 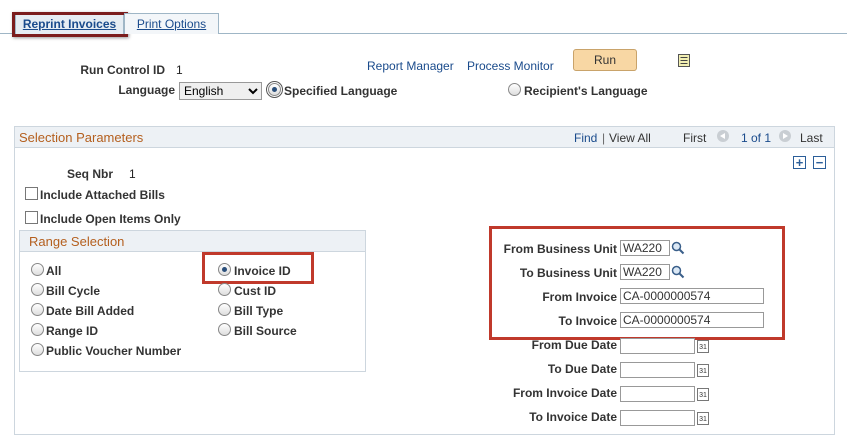 What do you see at coordinates (657, 418) in the screenshot?
I see `to-invoice-date-input` at bounding box center [657, 418].